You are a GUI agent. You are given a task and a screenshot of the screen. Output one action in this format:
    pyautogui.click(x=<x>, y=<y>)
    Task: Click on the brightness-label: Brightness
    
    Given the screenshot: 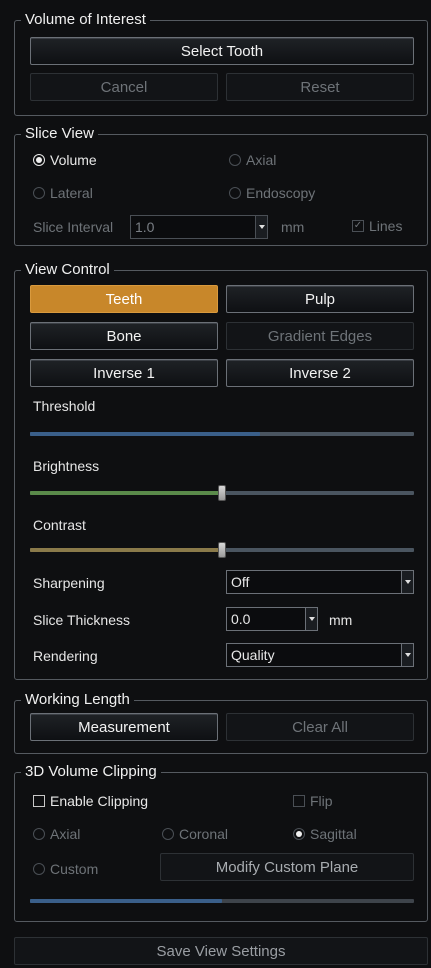 What is the action you would take?
    pyautogui.click(x=66, y=466)
    